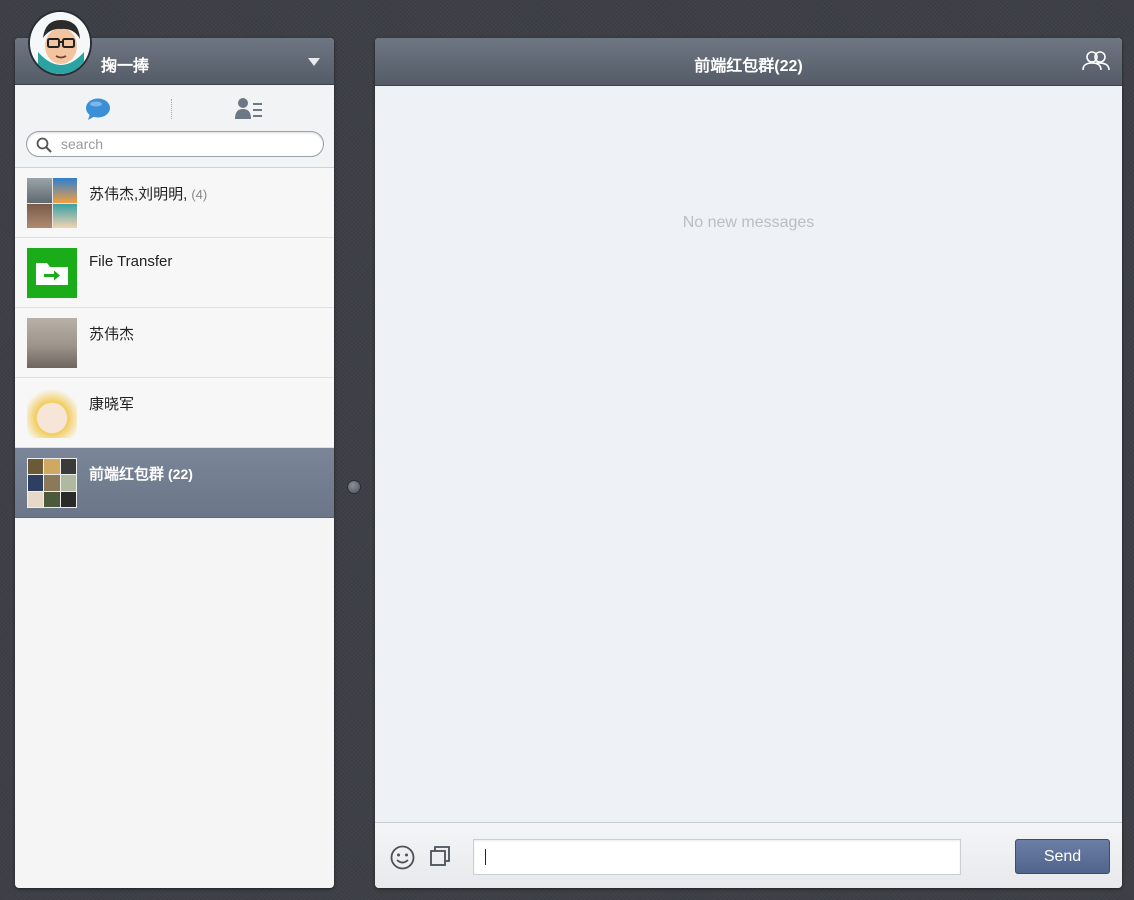 This screenshot has height=900, width=1134. I want to click on tab-contacts, so click(249, 109).